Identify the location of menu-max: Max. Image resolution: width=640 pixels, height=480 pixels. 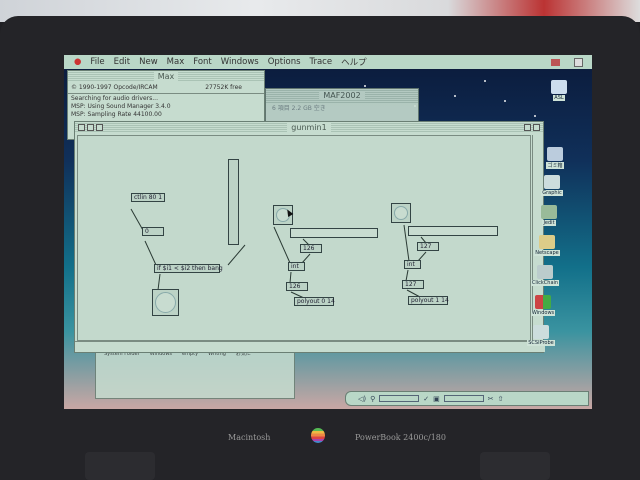
(176, 62).